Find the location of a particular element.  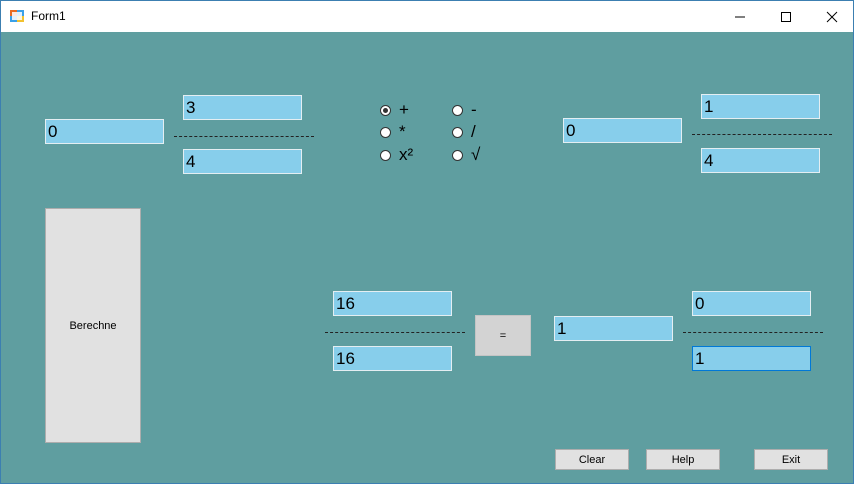

fraction1-numerator-input is located at coordinates (242, 107).